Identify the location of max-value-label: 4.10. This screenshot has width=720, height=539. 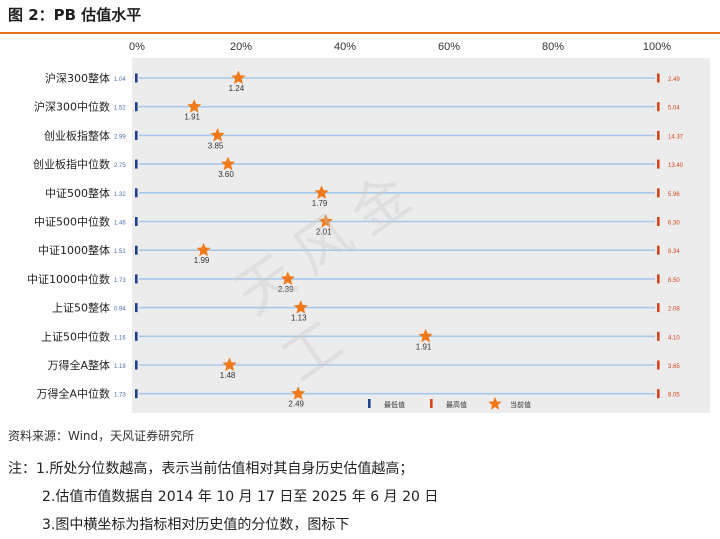
(674, 338).